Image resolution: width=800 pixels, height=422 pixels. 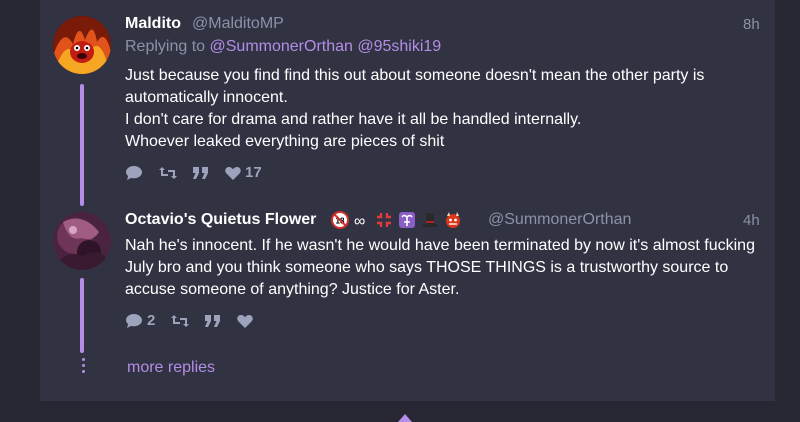 What do you see at coordinates (238, 24) in the screenshot?
I see `user-handle: @MalditoMP` at bounding box center [238, 24].